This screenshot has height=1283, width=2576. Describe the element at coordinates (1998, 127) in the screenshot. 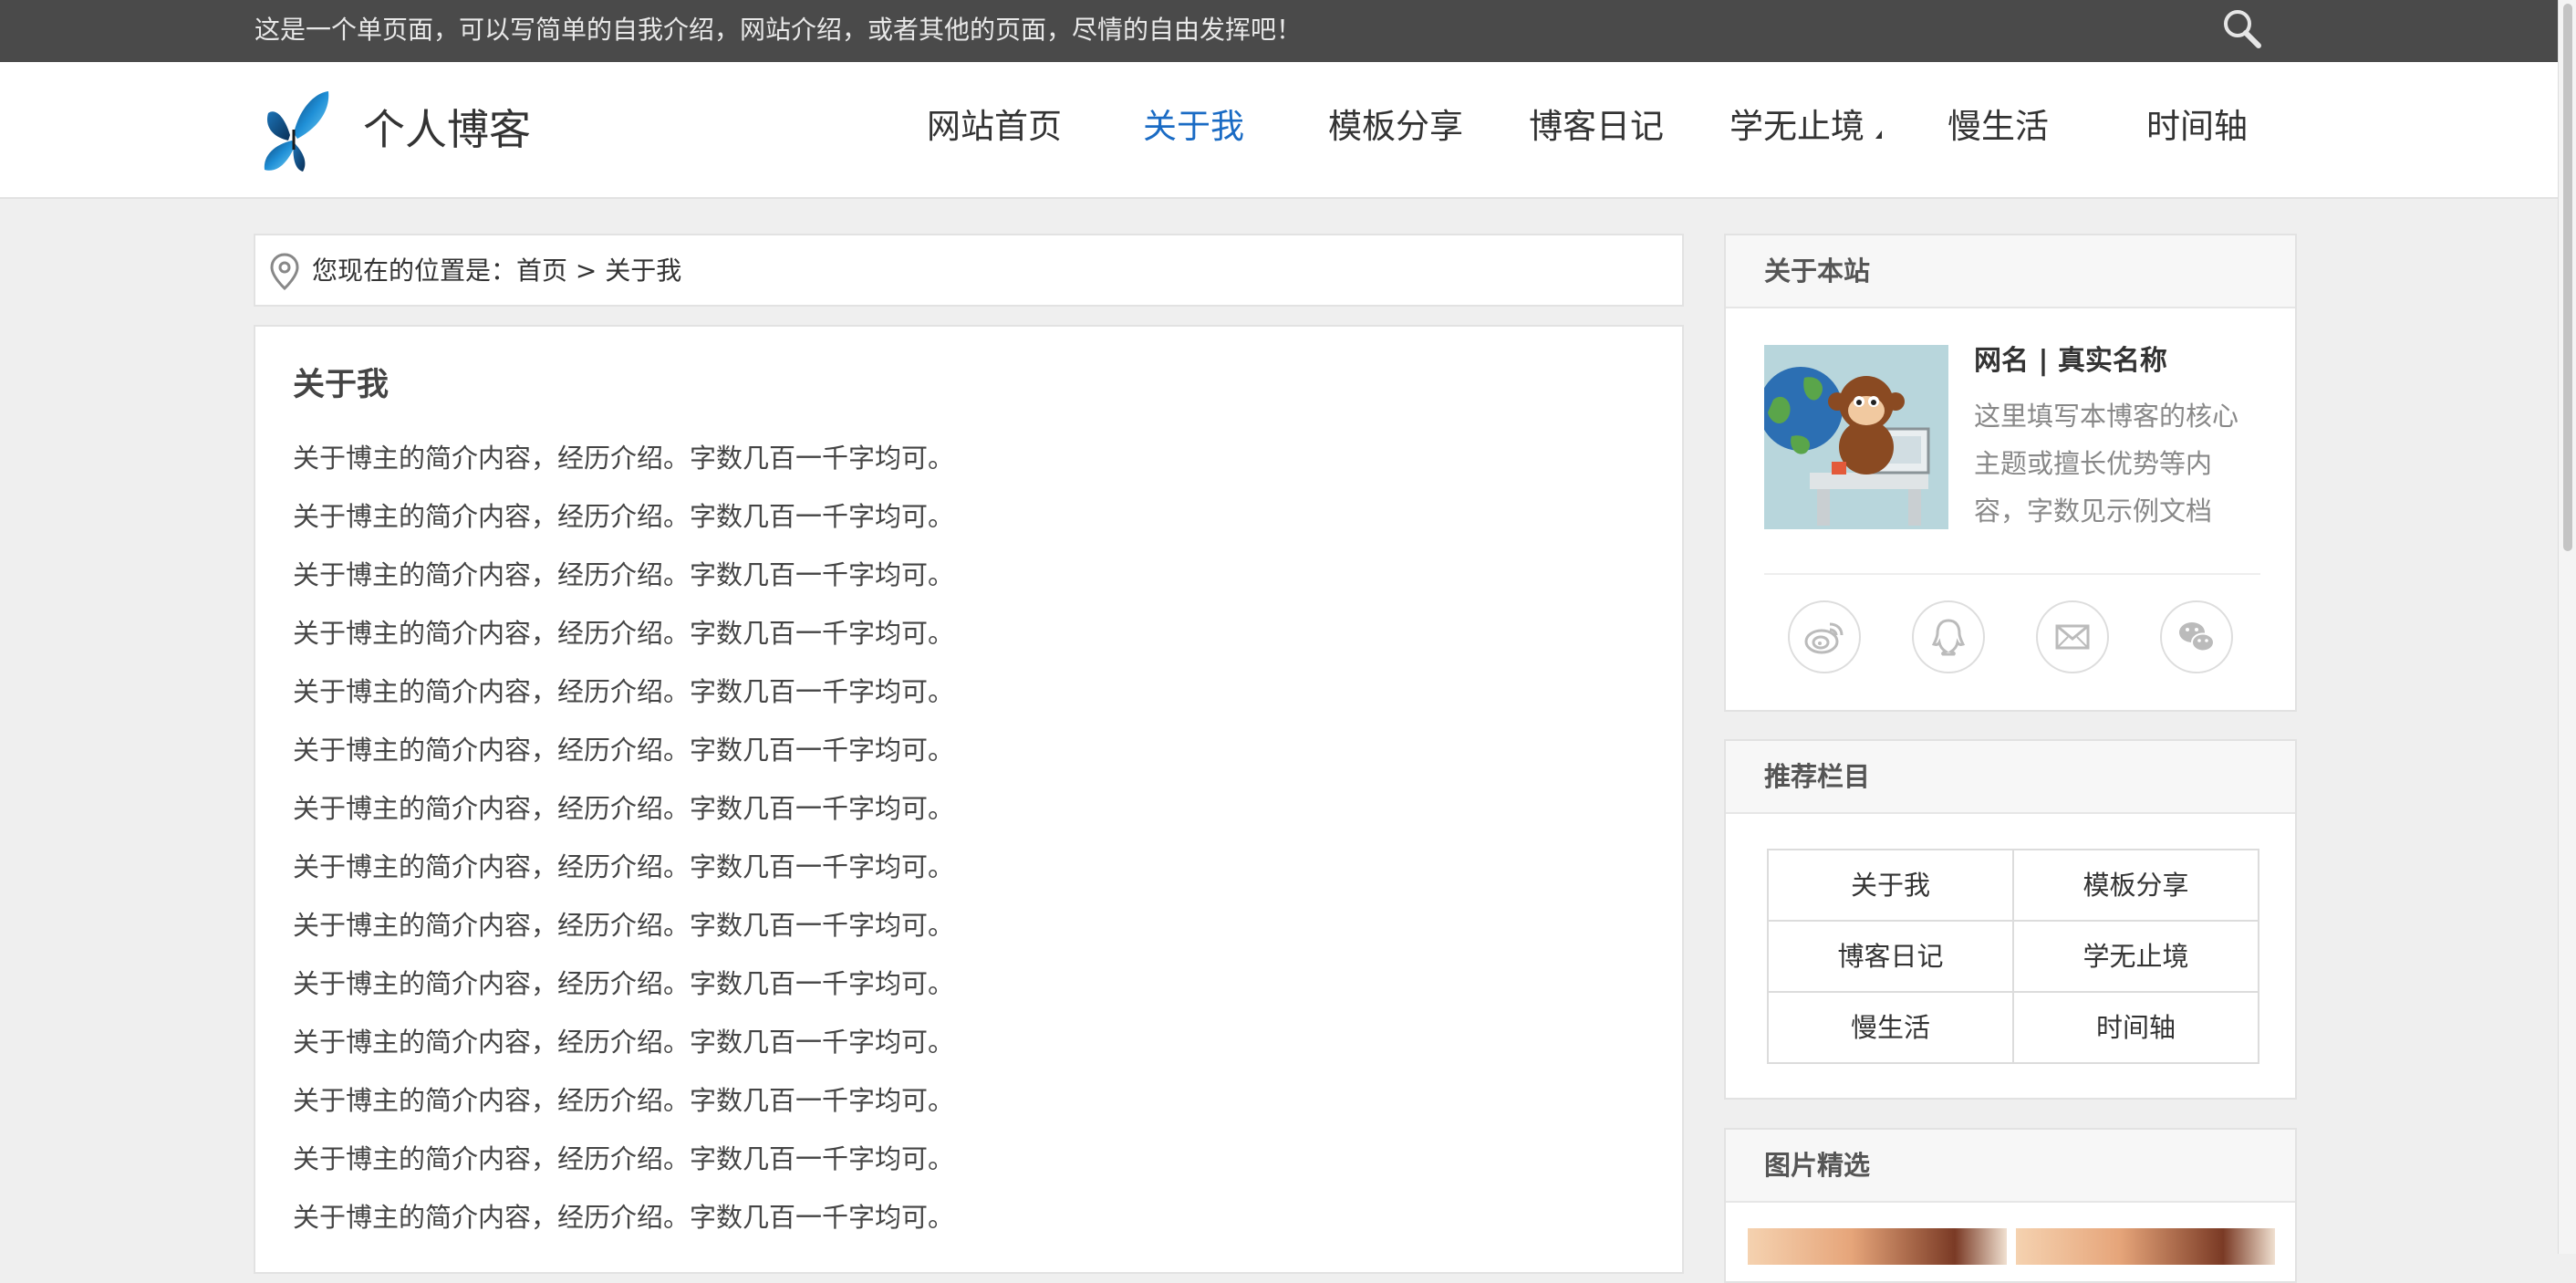

I see `nav-item-slow-life: 慢生活` at that location.